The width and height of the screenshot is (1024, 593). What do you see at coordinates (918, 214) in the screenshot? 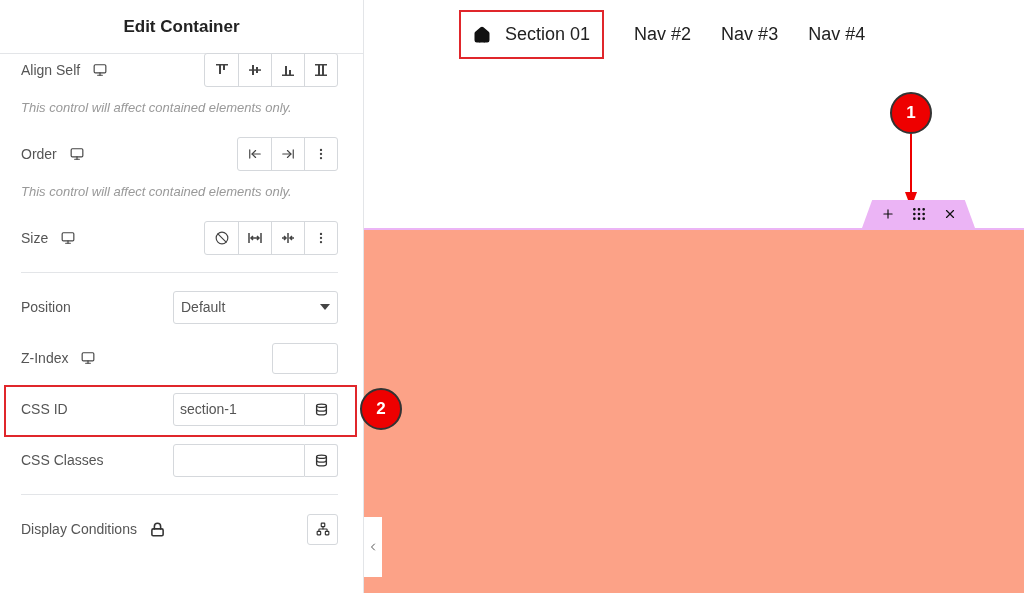
I see `drag-handle-icon` at bounding box center [918, 214].